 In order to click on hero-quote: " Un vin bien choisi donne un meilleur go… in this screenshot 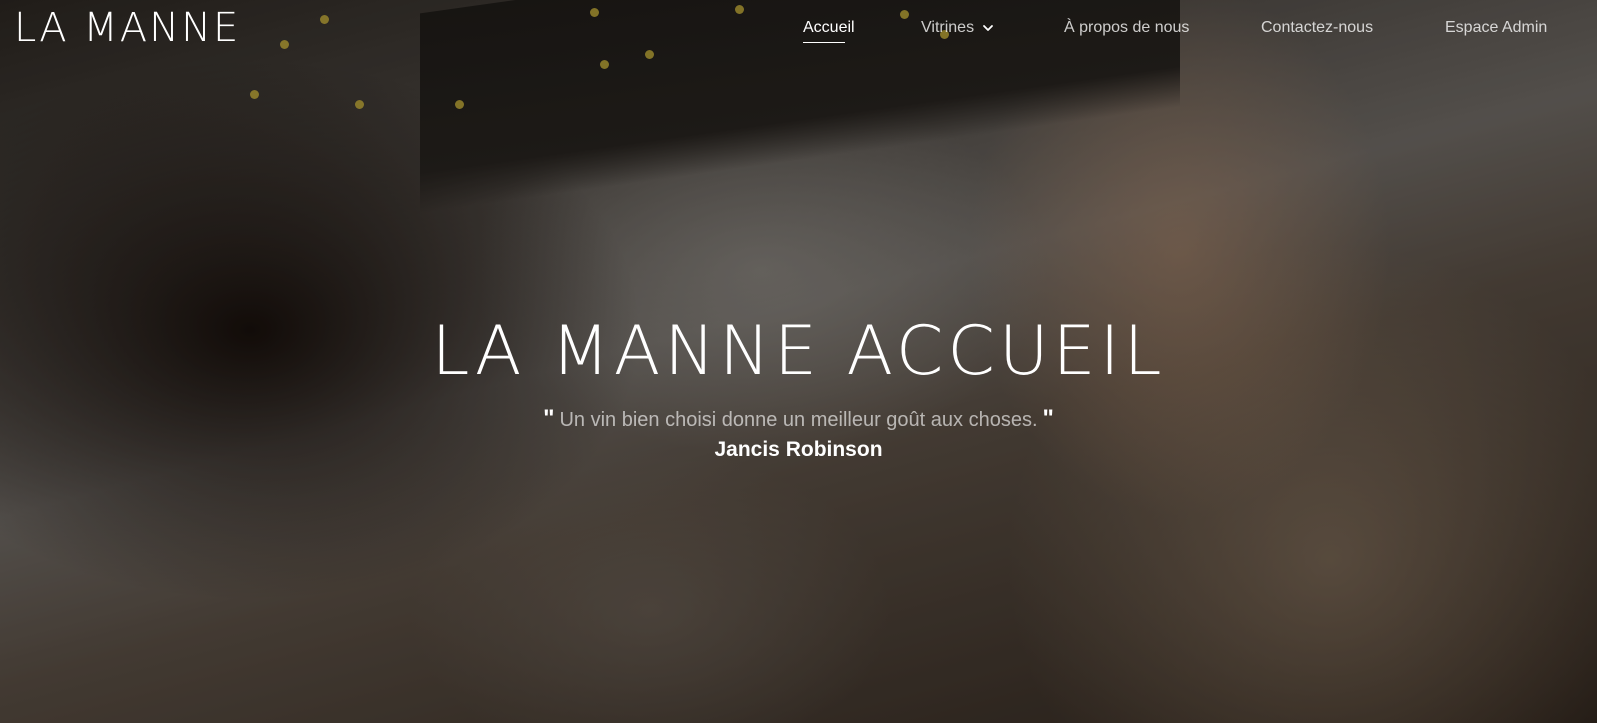, I will do `click(798, 419)`.